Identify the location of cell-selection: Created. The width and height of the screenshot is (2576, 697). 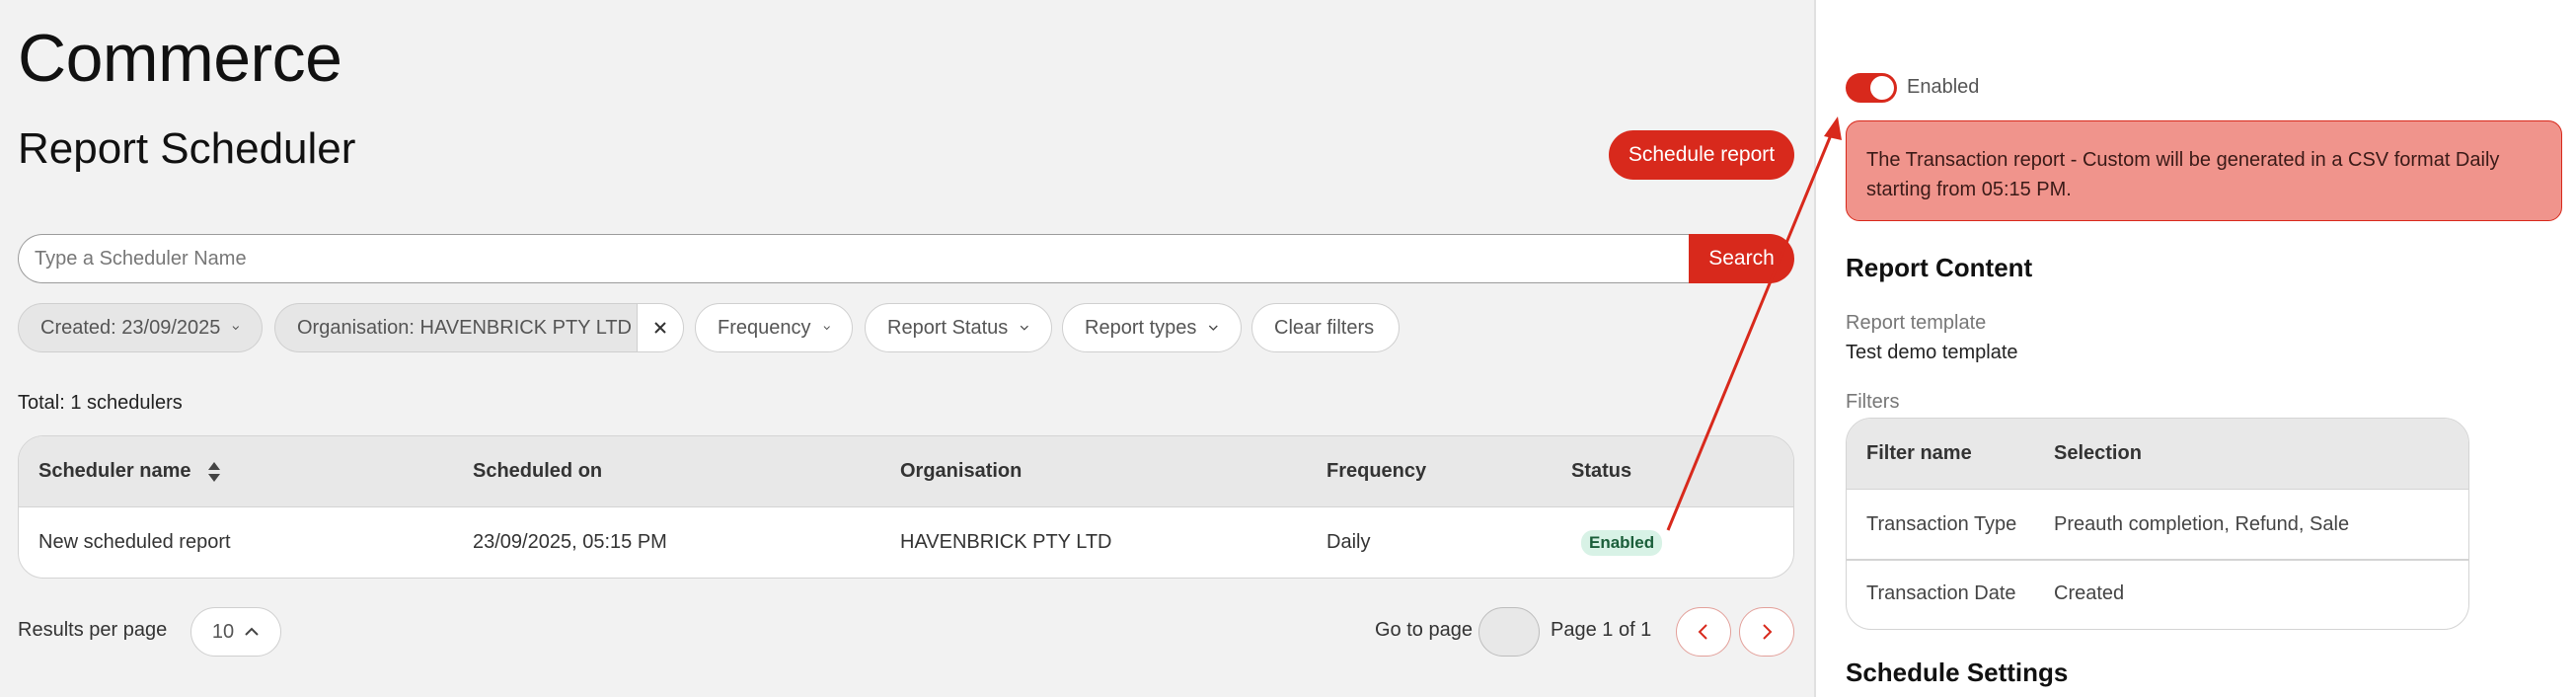
(2089, 593).